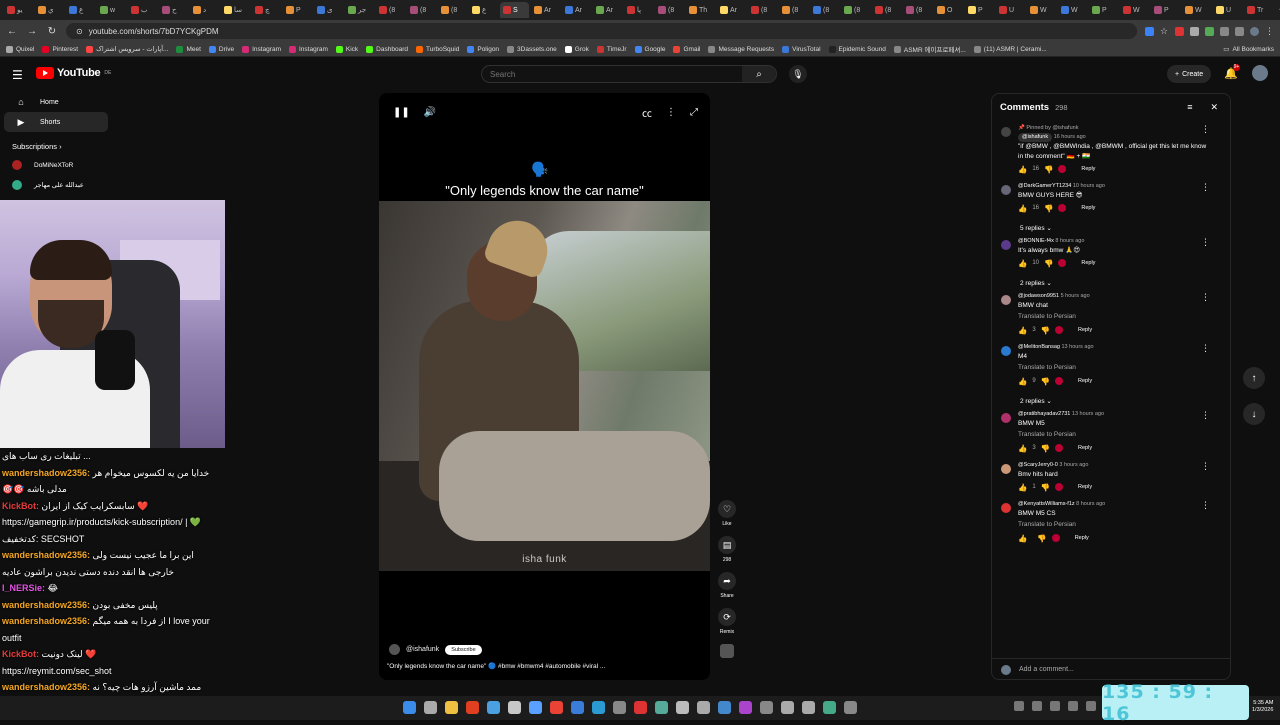  Describe the element at coordinates (80, 10) in the screenshot. I see `browser-tab: ع` at that location.